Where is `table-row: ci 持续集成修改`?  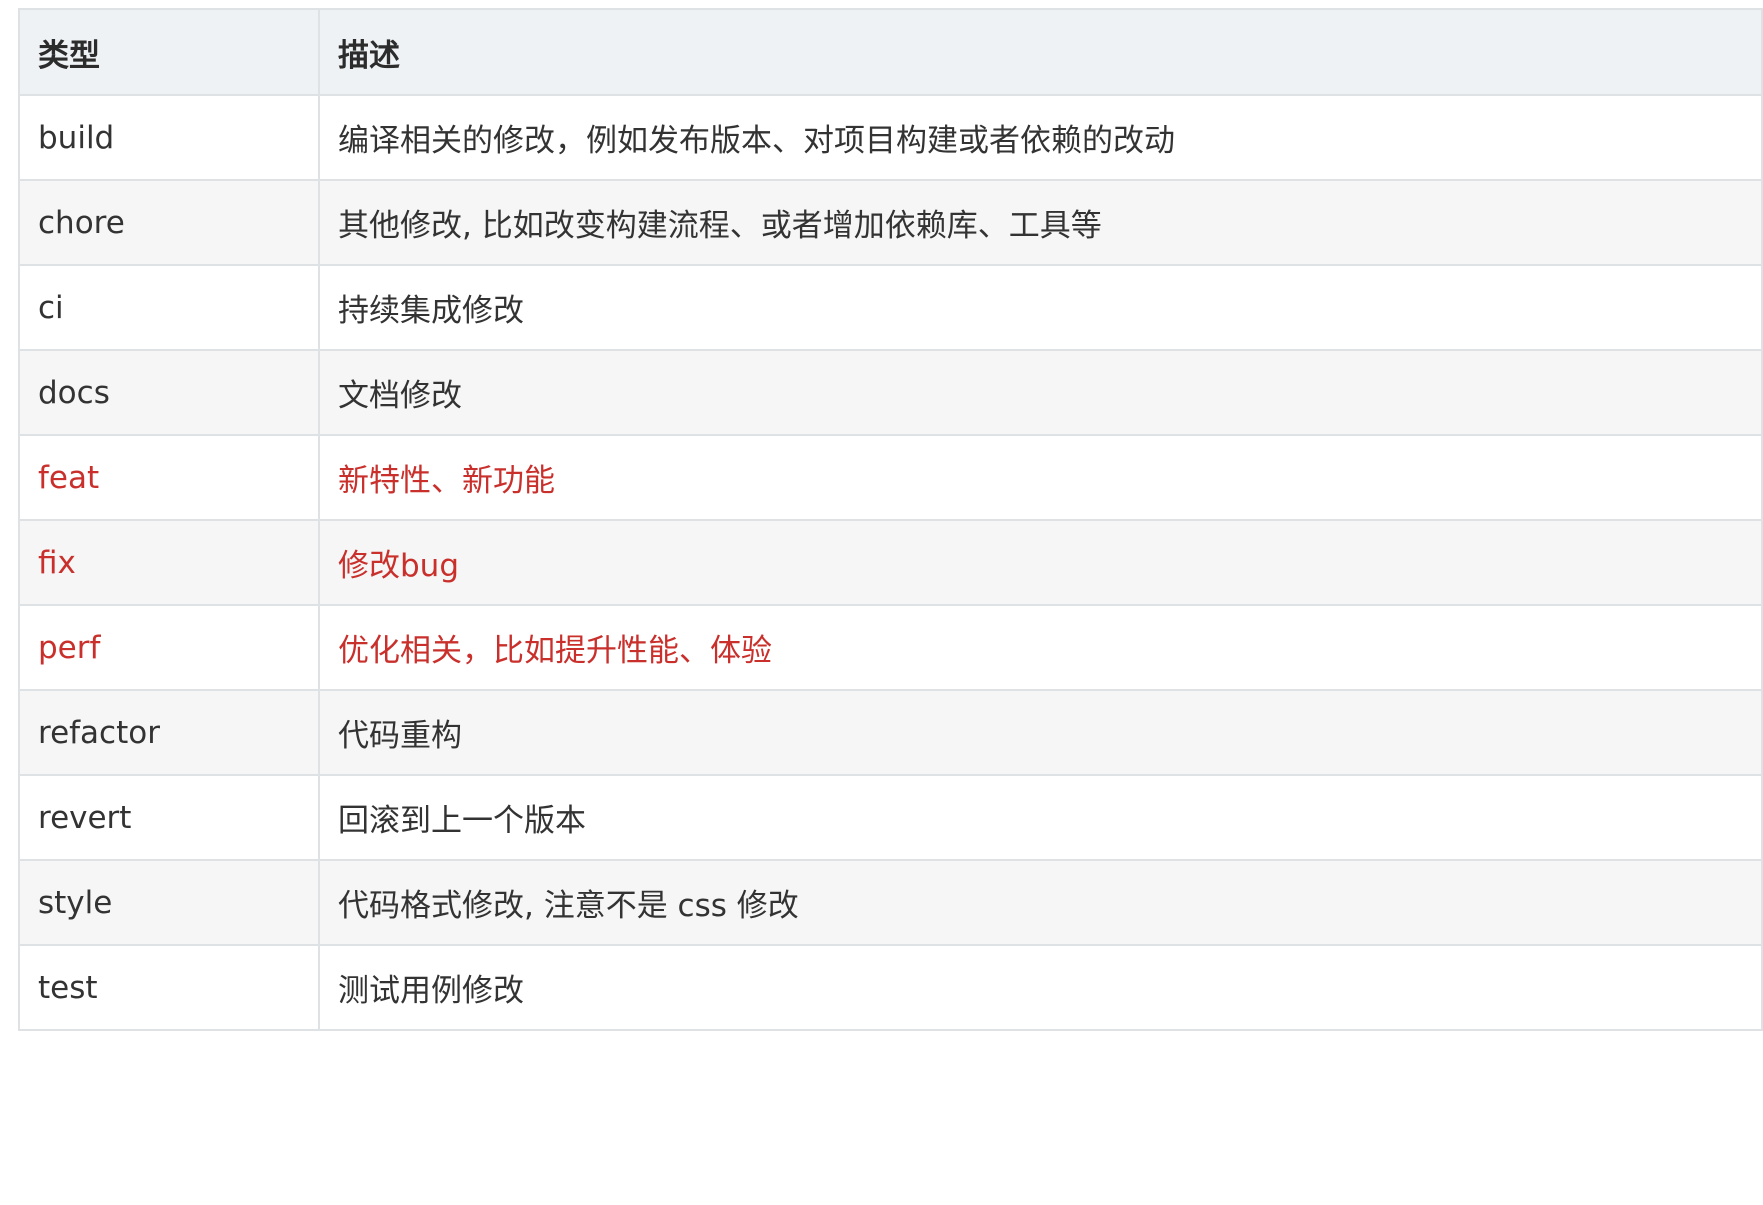
table-row: ci 持续集成修改 is located at coordinates (890, 307).